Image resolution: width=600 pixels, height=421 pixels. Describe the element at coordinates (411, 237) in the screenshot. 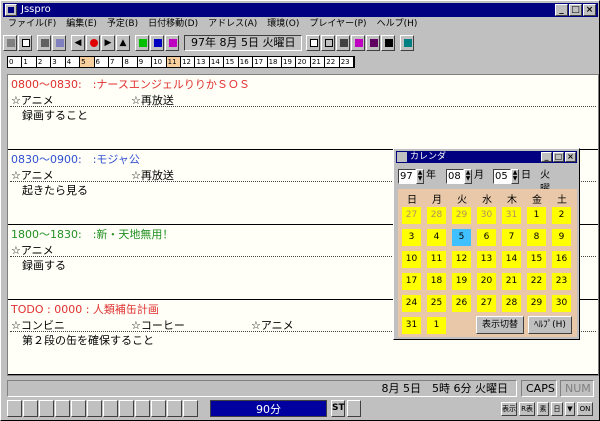

I see `calendar-day: 3` at that location.